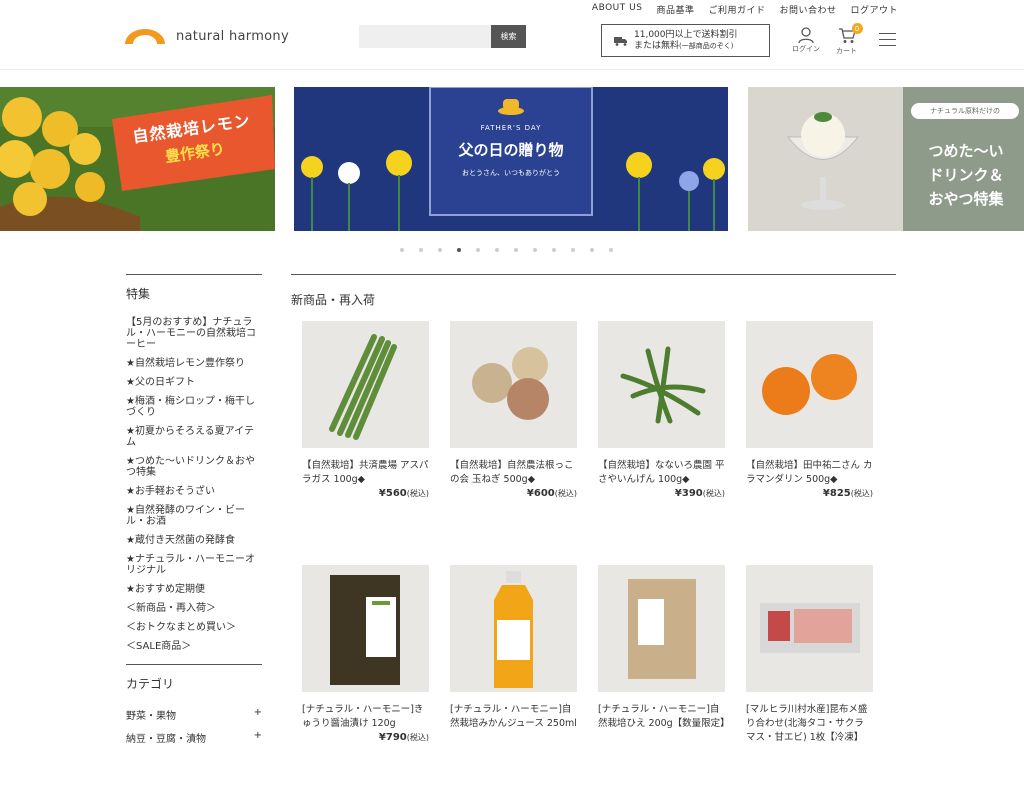 The height and width of the screenshot is (809, 1024). I want to click on nav-about: ABOUT US, so click(617, 9).